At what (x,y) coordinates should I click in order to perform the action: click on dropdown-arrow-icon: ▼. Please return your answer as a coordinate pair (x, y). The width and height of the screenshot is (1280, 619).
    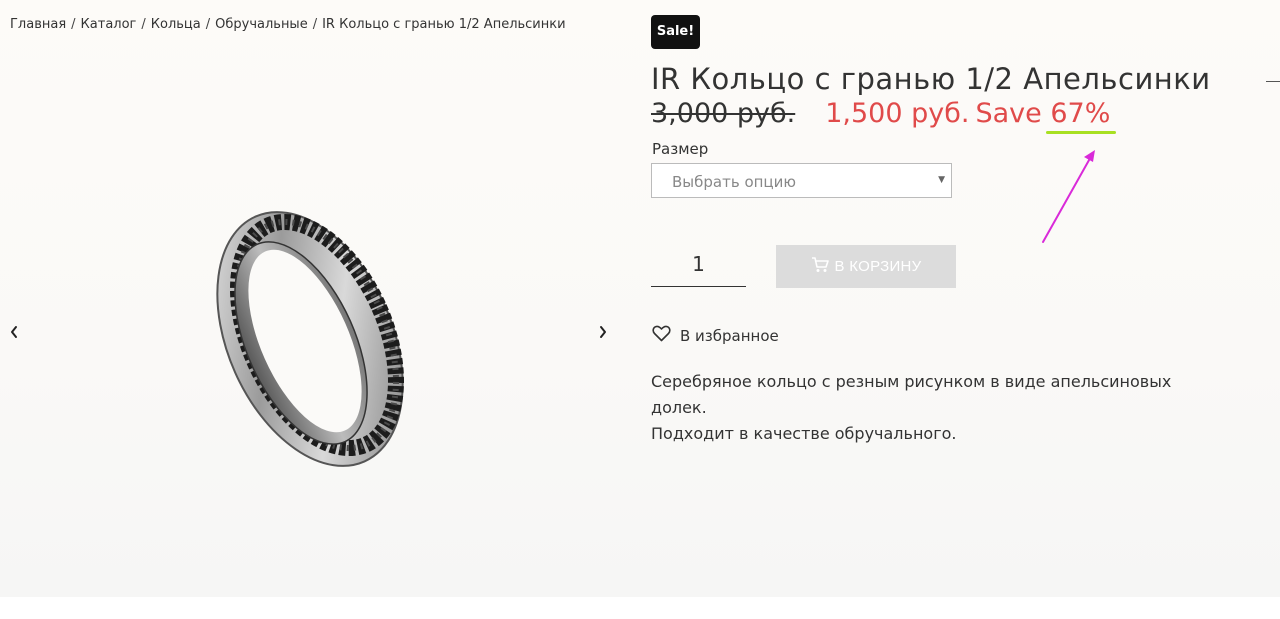
    Looking at the image, I should click on (941, 180).